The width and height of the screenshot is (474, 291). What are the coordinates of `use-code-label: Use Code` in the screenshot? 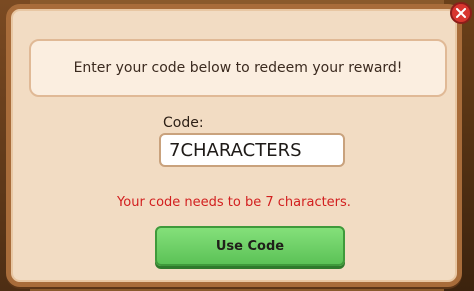 It's located at (250, 246).